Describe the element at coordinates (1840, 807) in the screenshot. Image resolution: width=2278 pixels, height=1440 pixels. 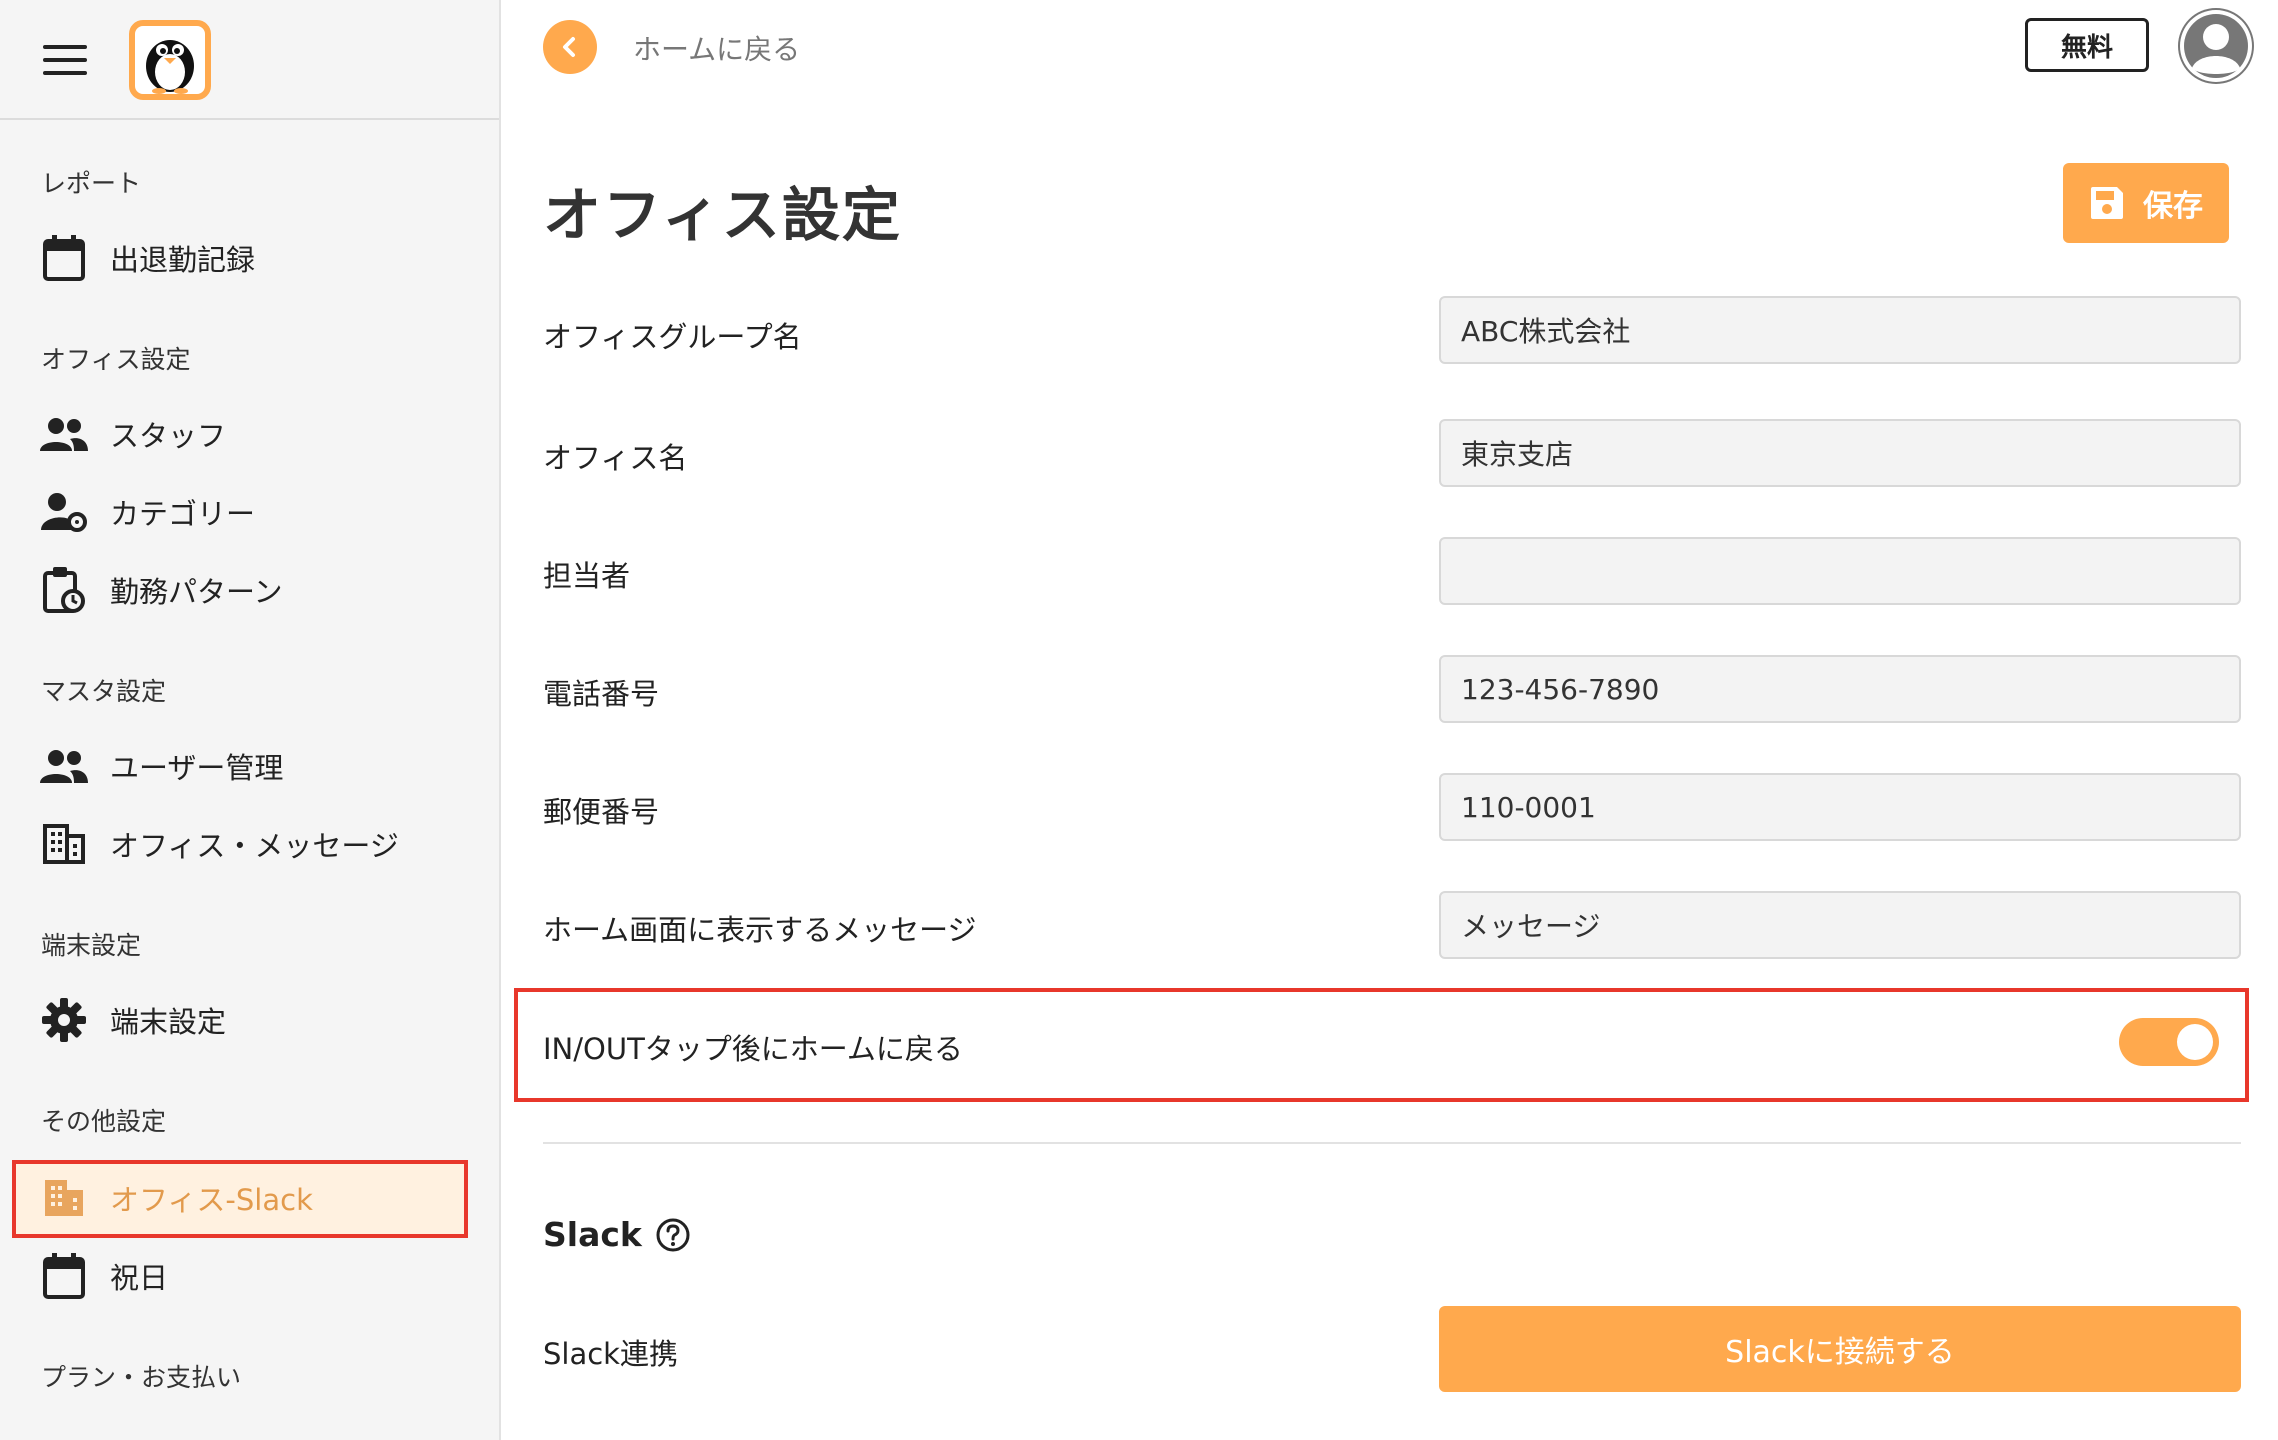
I see `postal-code-input` at that location.